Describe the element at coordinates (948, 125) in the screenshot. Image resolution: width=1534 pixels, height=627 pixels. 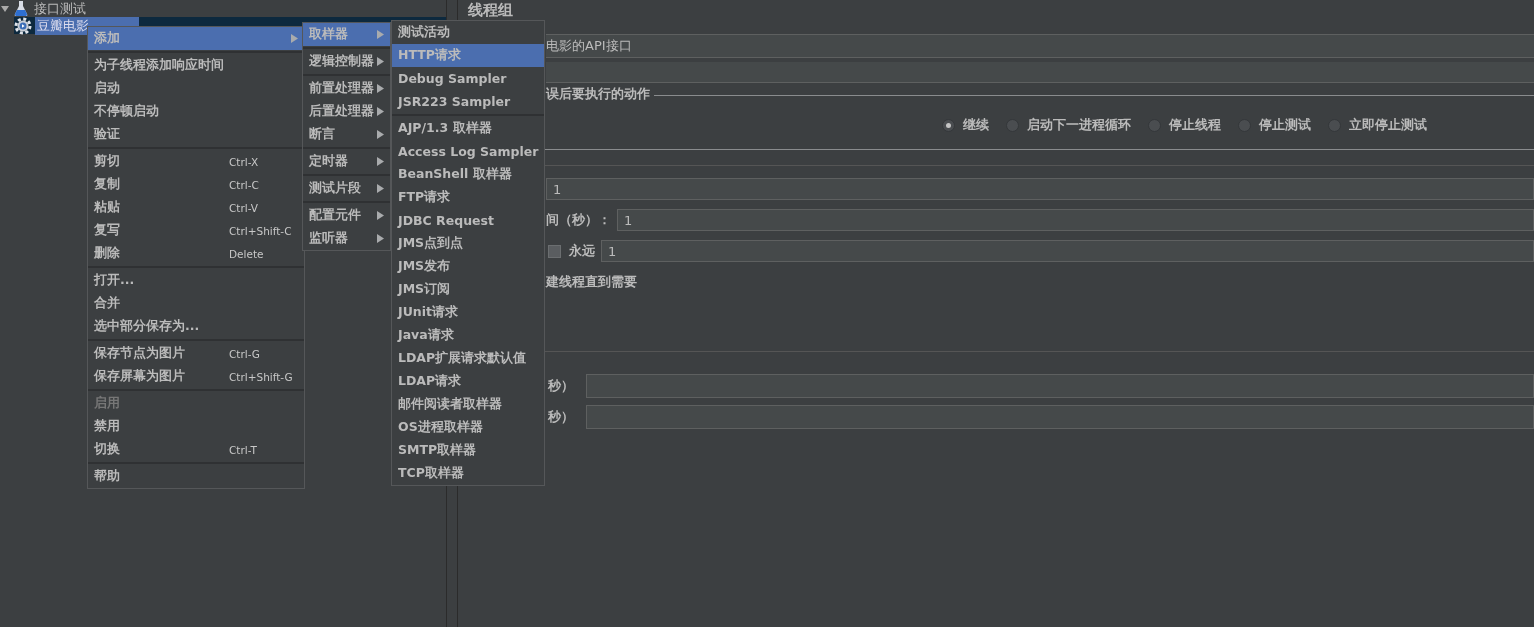
I see `radio-button` at that location.